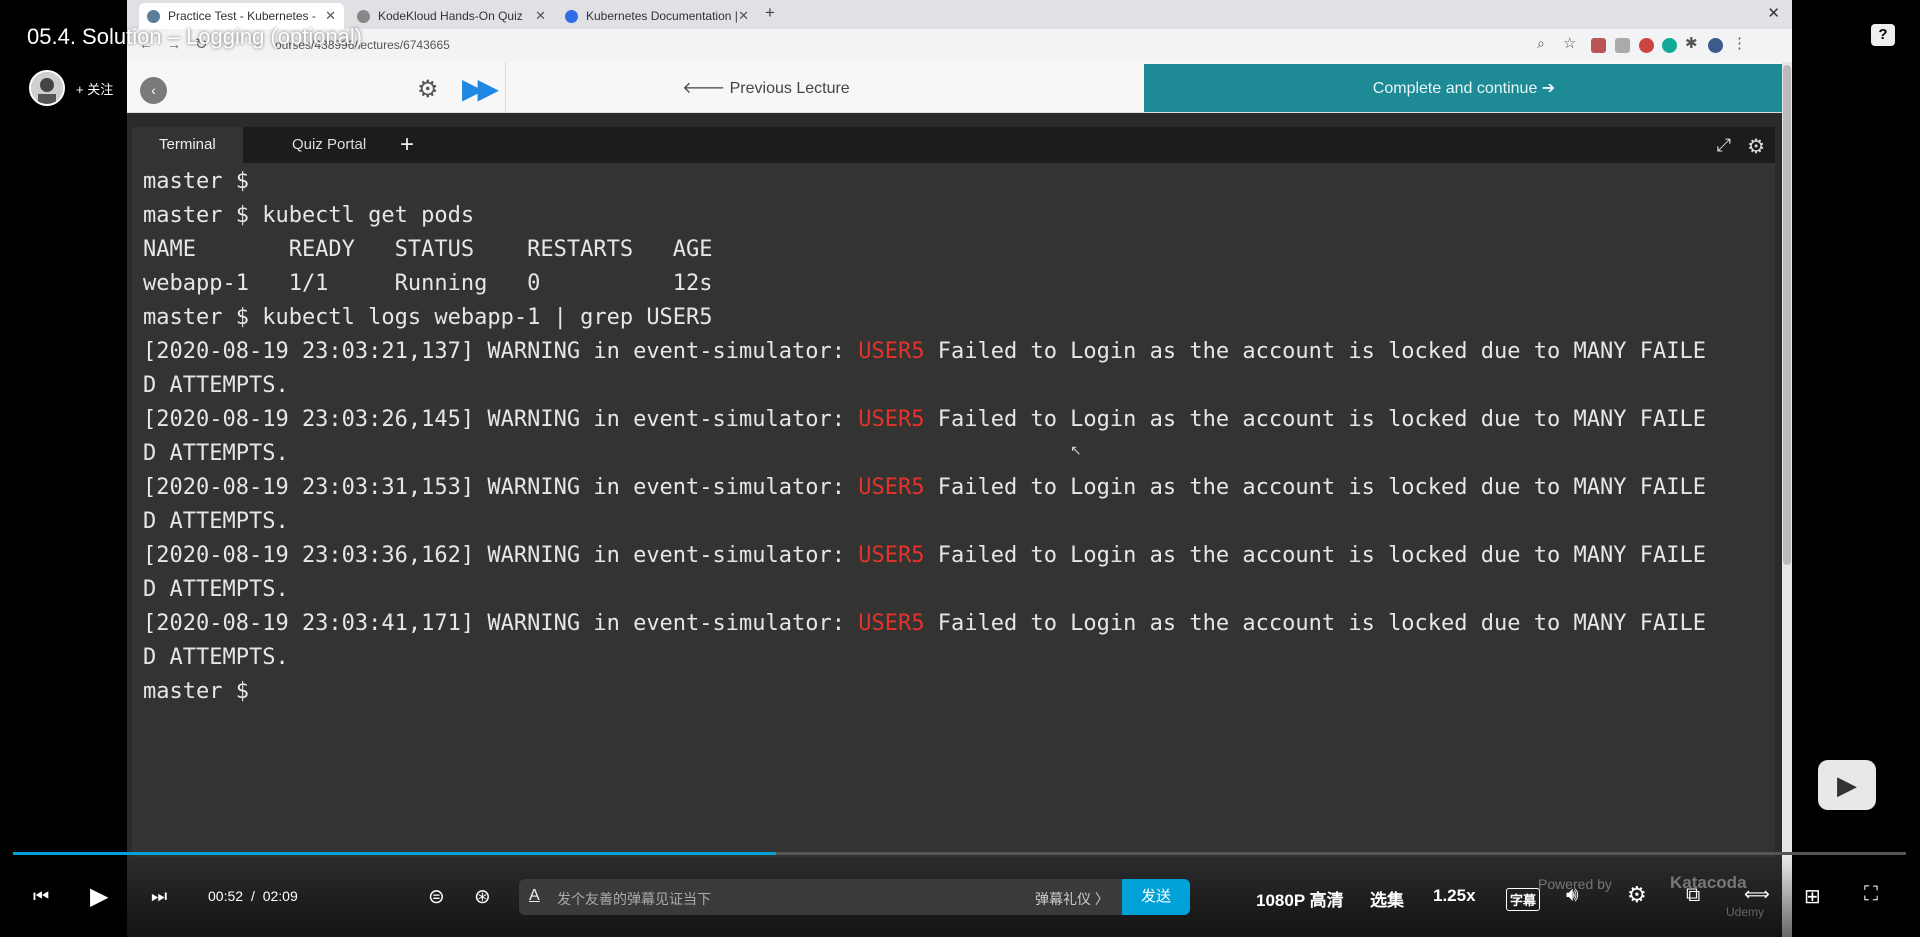  I want to click on web-fullscreen-icon: ⊞, so click(1812, 896).